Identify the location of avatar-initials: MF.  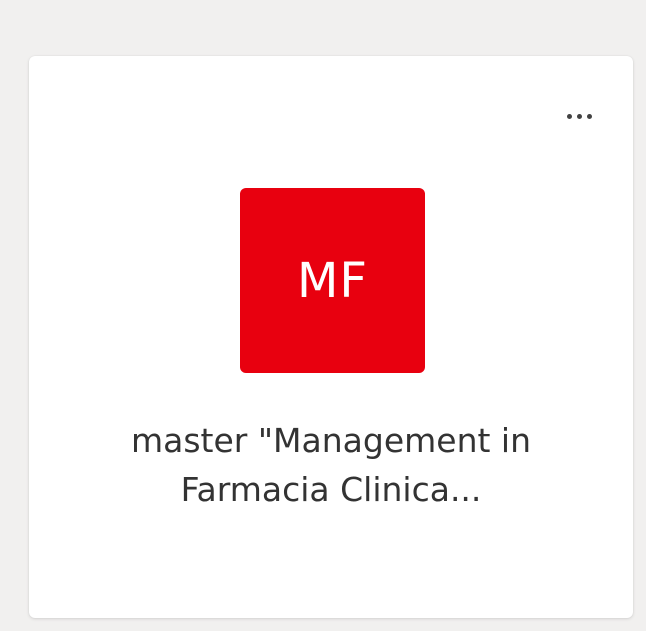
(332, 280).